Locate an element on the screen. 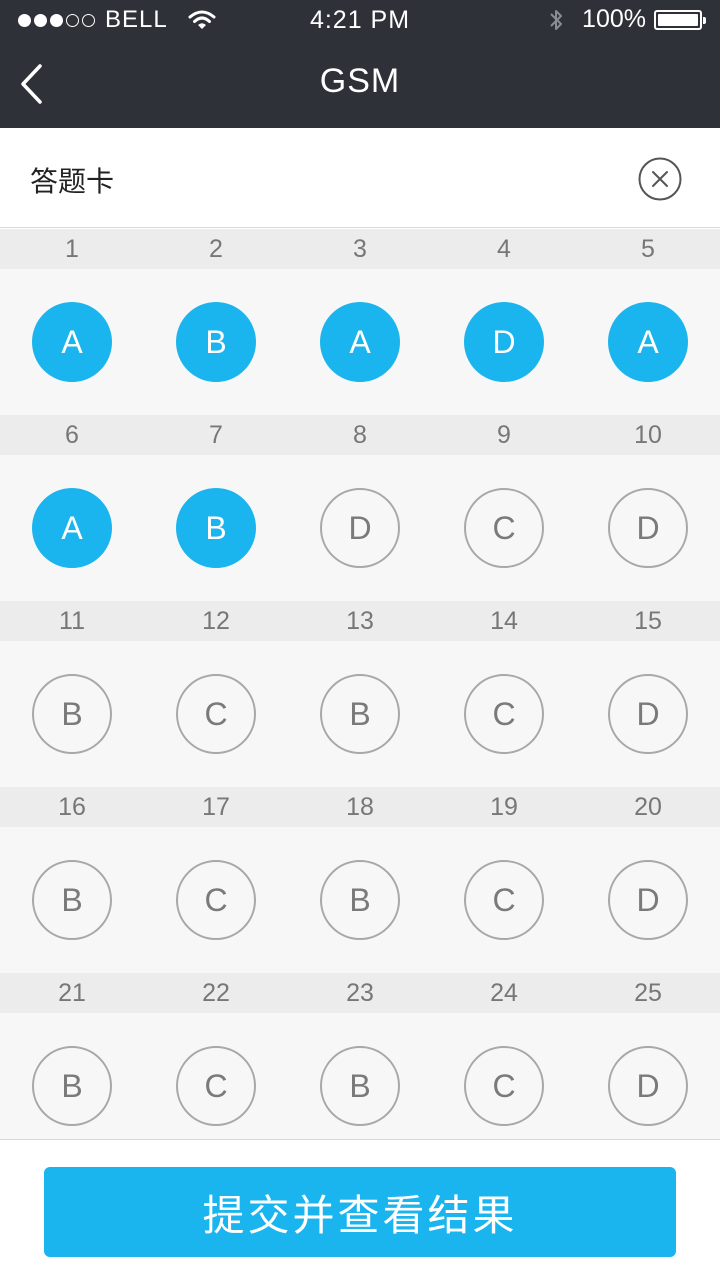 This screenshot has width=720, height=1280. question-number: 7 is located at coordinates (216, 435).